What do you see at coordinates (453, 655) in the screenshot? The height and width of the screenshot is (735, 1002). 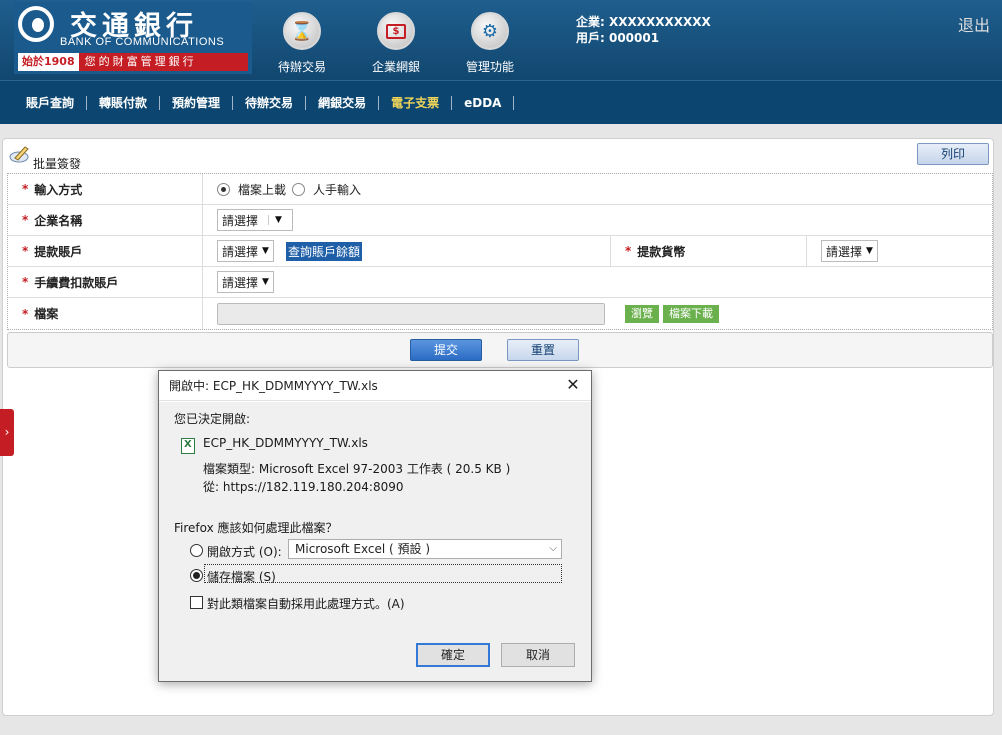 I see `ok-button: 確定` at bounding box center [453, 655].